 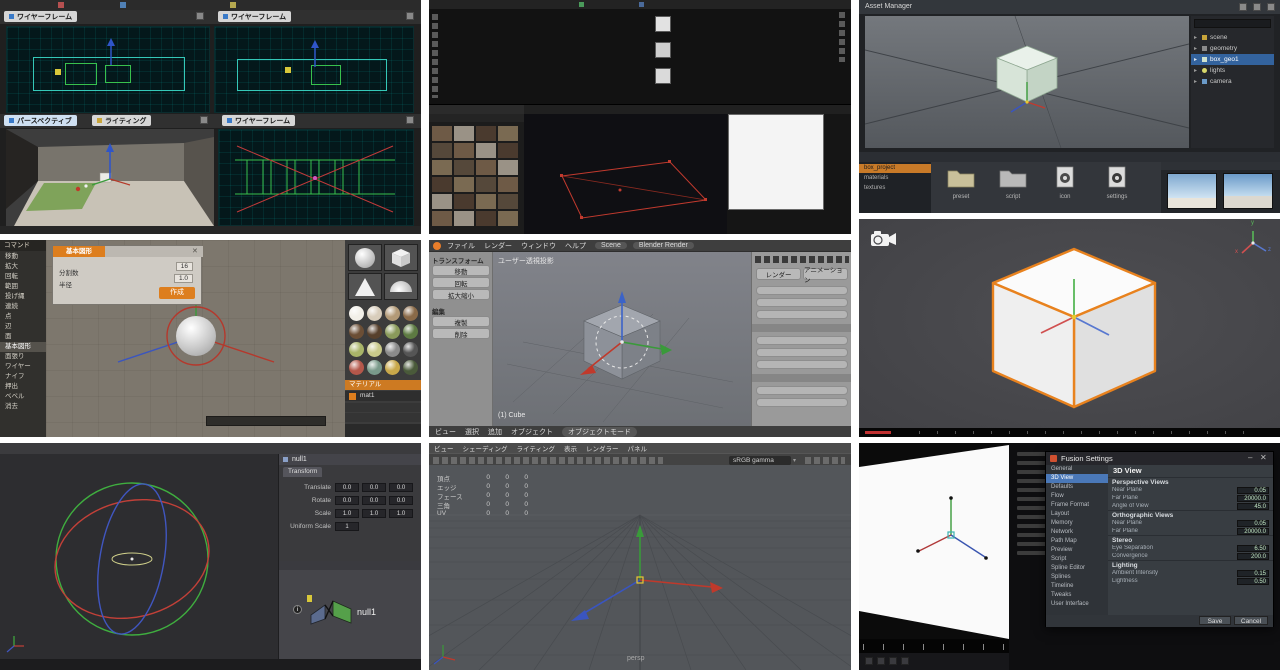 I want to click on sidebar-item: Tweaks, so click(x=1077, y=595).